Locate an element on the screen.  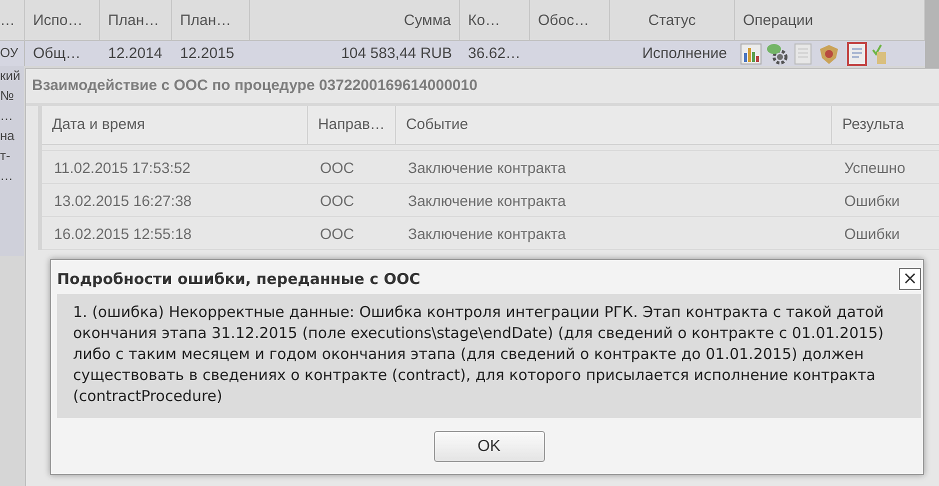
table-cell: Успешно is located at coordinates (875, 168).